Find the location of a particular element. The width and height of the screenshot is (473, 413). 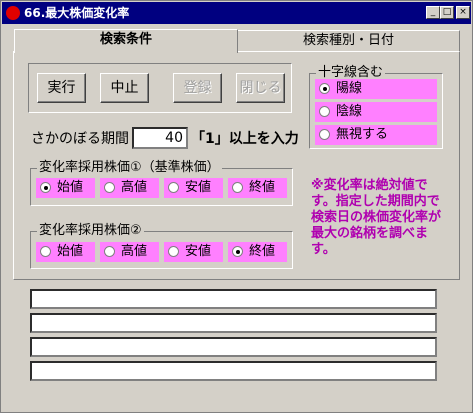

minimize-button: _ is located at coordinates (433, 12).